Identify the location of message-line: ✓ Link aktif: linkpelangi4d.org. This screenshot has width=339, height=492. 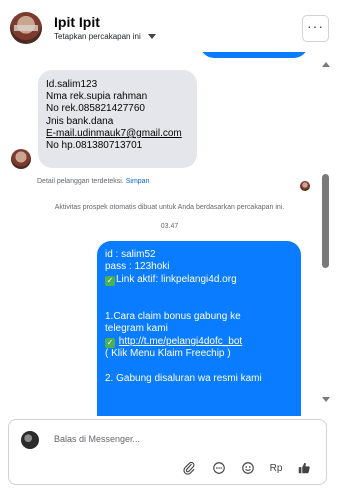
(199, 280).